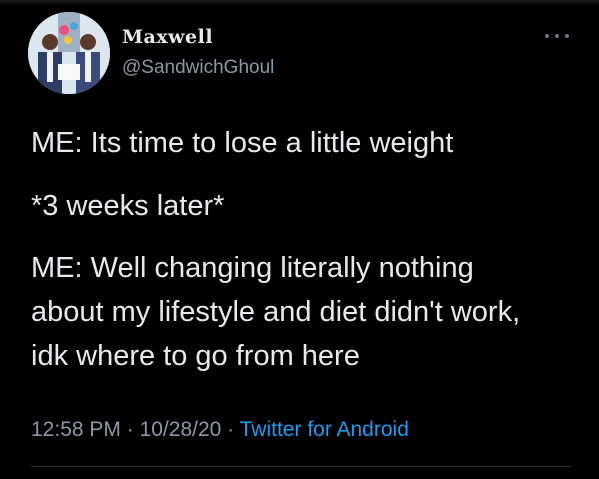  What do you see at coordinates (128, 206) in the screenshot?
I see `tweet-text-line-2: *3 weeks later*` at bounding box center [128, 206].